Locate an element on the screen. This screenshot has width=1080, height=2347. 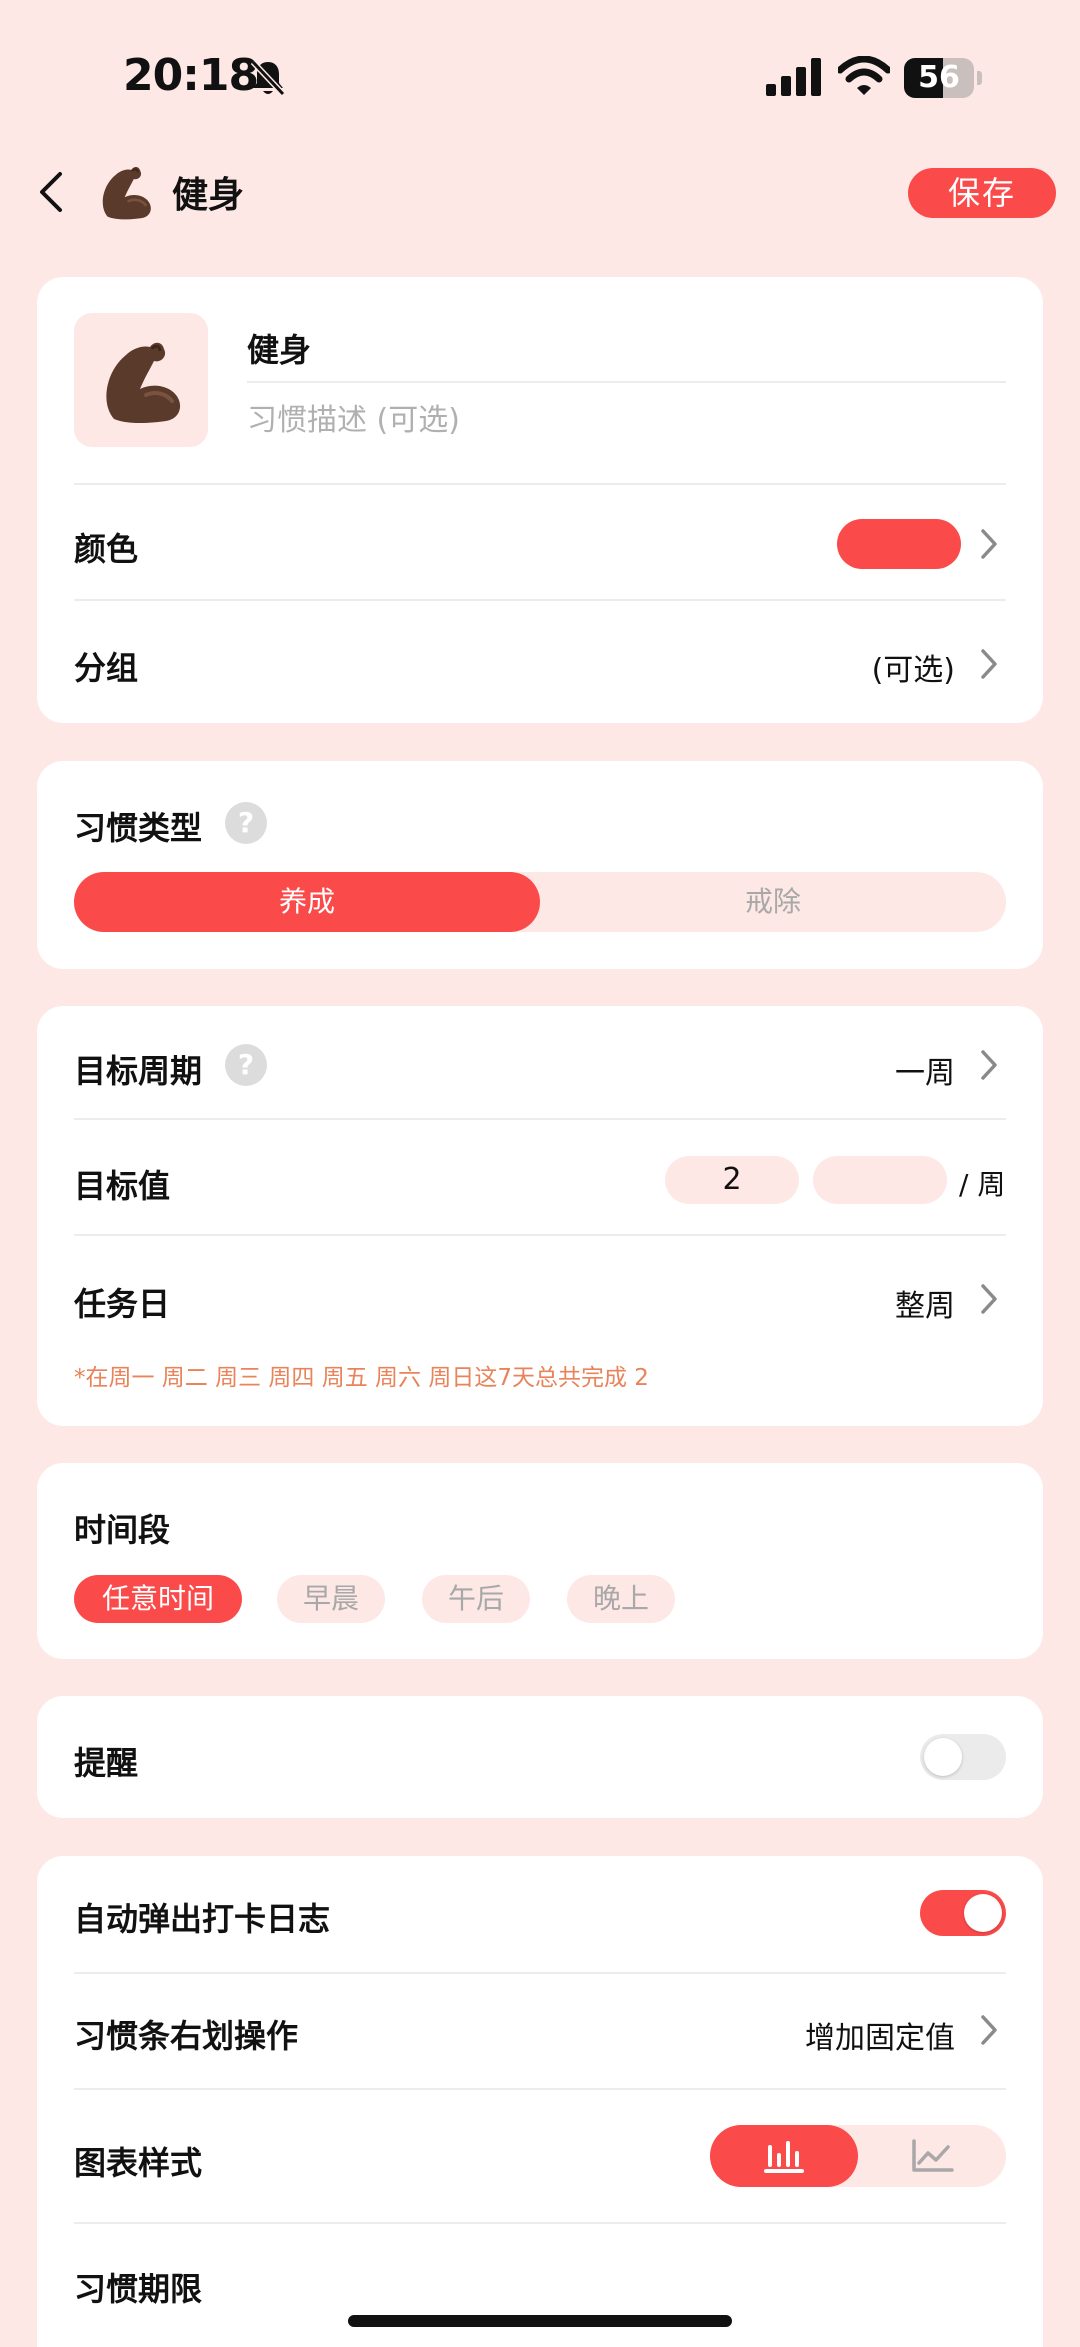
bar-chart-icon is located at coordinates (784, 2157).